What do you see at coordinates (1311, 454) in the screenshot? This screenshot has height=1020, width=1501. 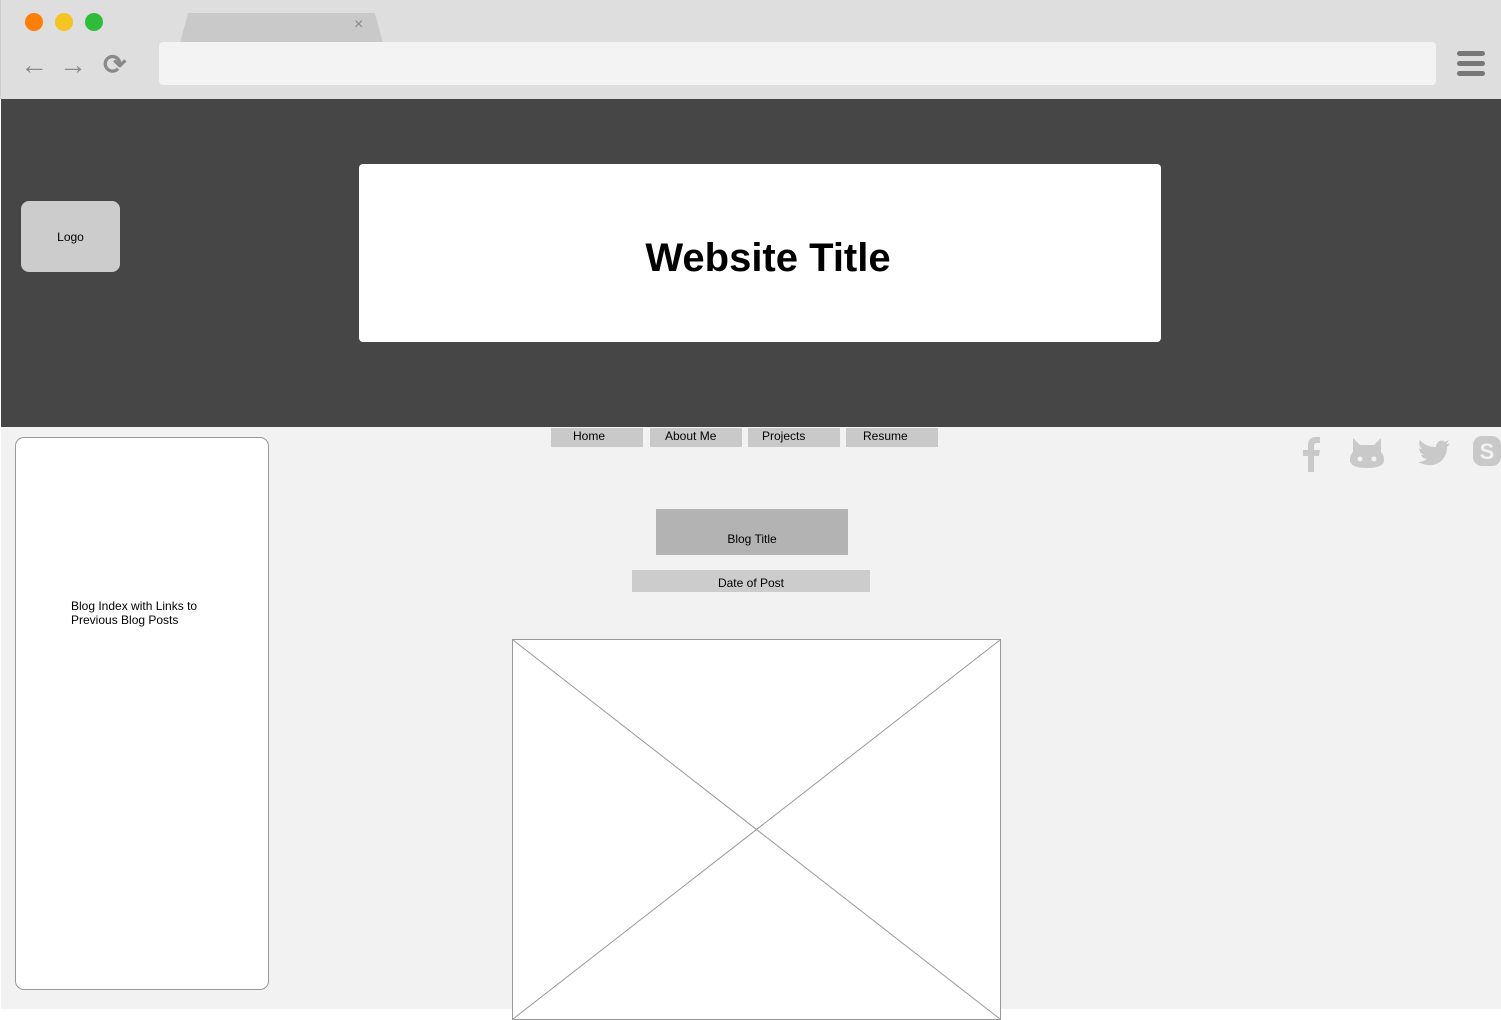 I see `facebook-icon` at bounding box center [1311, 454].